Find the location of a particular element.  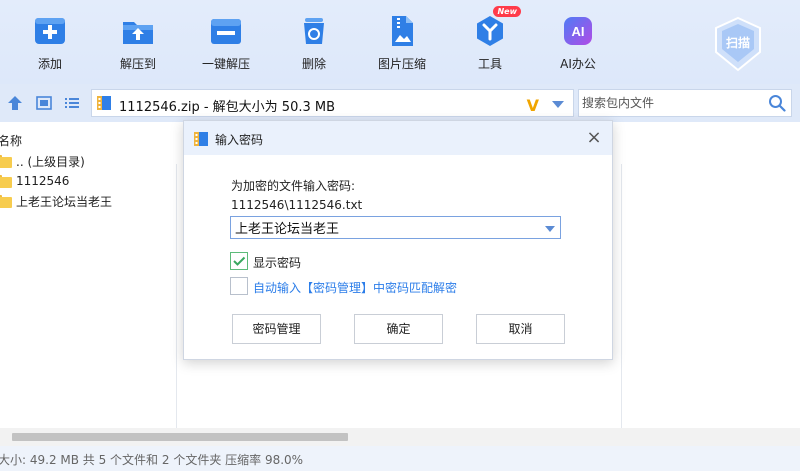

extract-to-label: 解压到 is located at coordinates (137, 64).